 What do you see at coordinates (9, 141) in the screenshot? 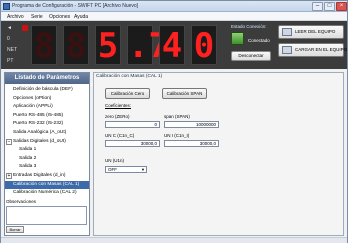
I see `collapse-icon: −` at bounding box center [9, 141].